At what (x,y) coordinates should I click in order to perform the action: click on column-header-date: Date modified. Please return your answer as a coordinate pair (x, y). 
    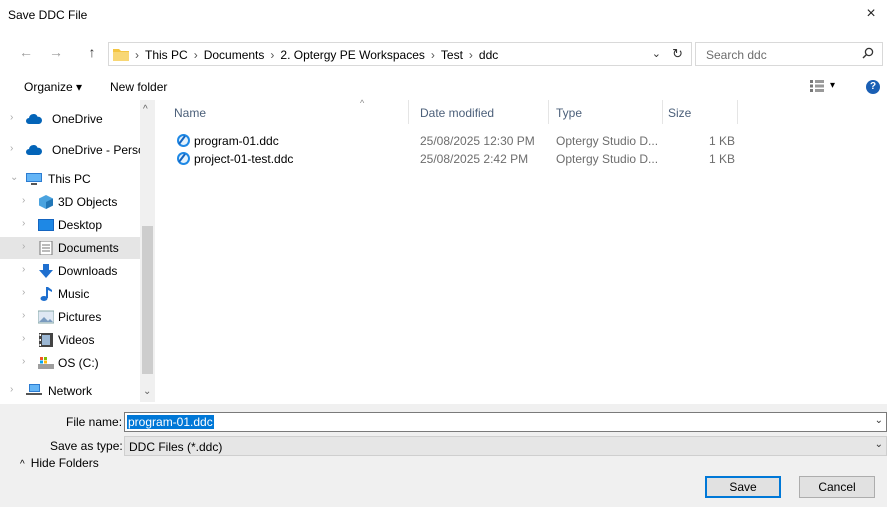
    Looking at the image, I should click on (457, 113).